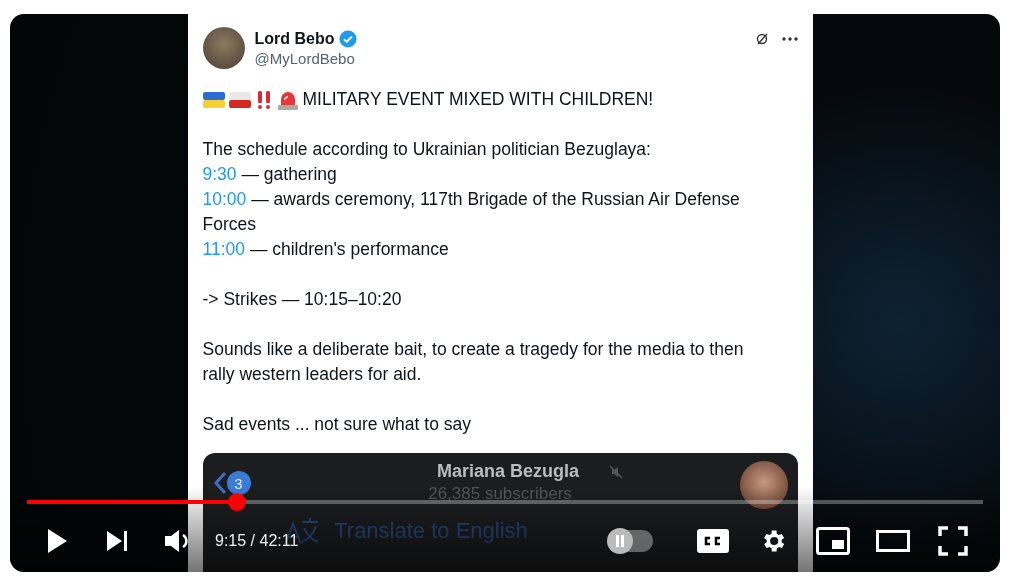  What do you see at coordinates (257, 541) in the screenshot?
I see `time-display: 9:15 / 42:11` at bounding box center [257, 541].